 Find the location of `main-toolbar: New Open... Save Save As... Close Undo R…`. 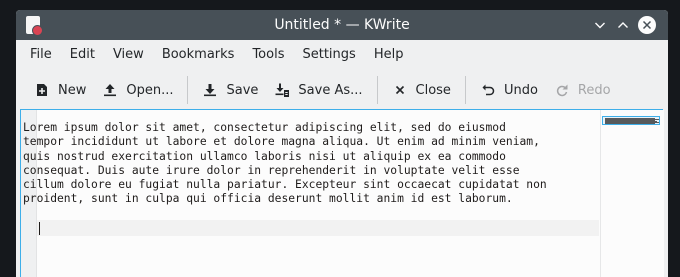

main-toolbar: New Open... Save Save As... Close Undo R… is located at coordinates (342, 90).